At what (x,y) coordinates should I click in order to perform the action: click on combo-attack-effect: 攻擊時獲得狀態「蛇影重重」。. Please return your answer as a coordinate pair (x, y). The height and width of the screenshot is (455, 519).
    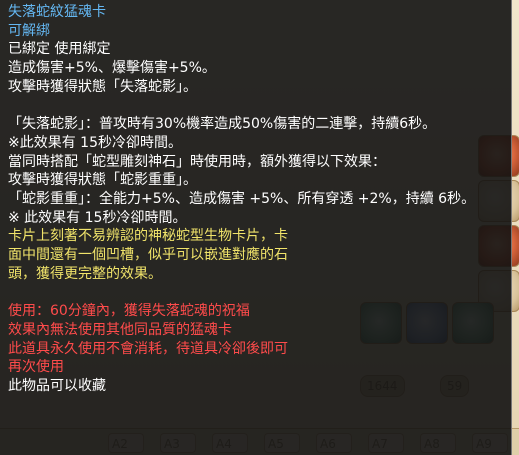
    Looking at the image, I should click on (102, 180).